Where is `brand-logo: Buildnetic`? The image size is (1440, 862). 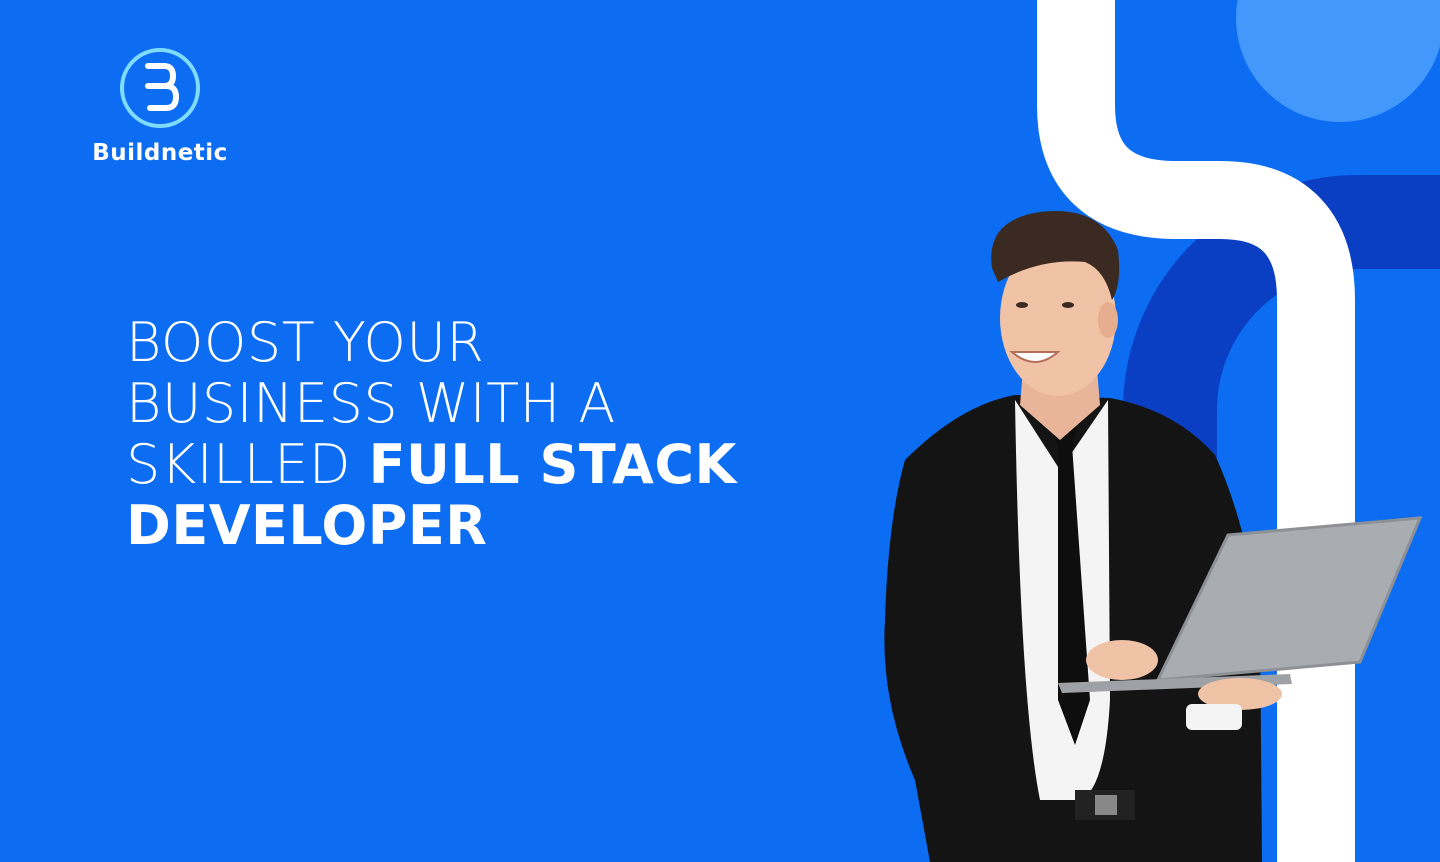 brand-logo: Buildnetic is located at coordinates (160, 106).